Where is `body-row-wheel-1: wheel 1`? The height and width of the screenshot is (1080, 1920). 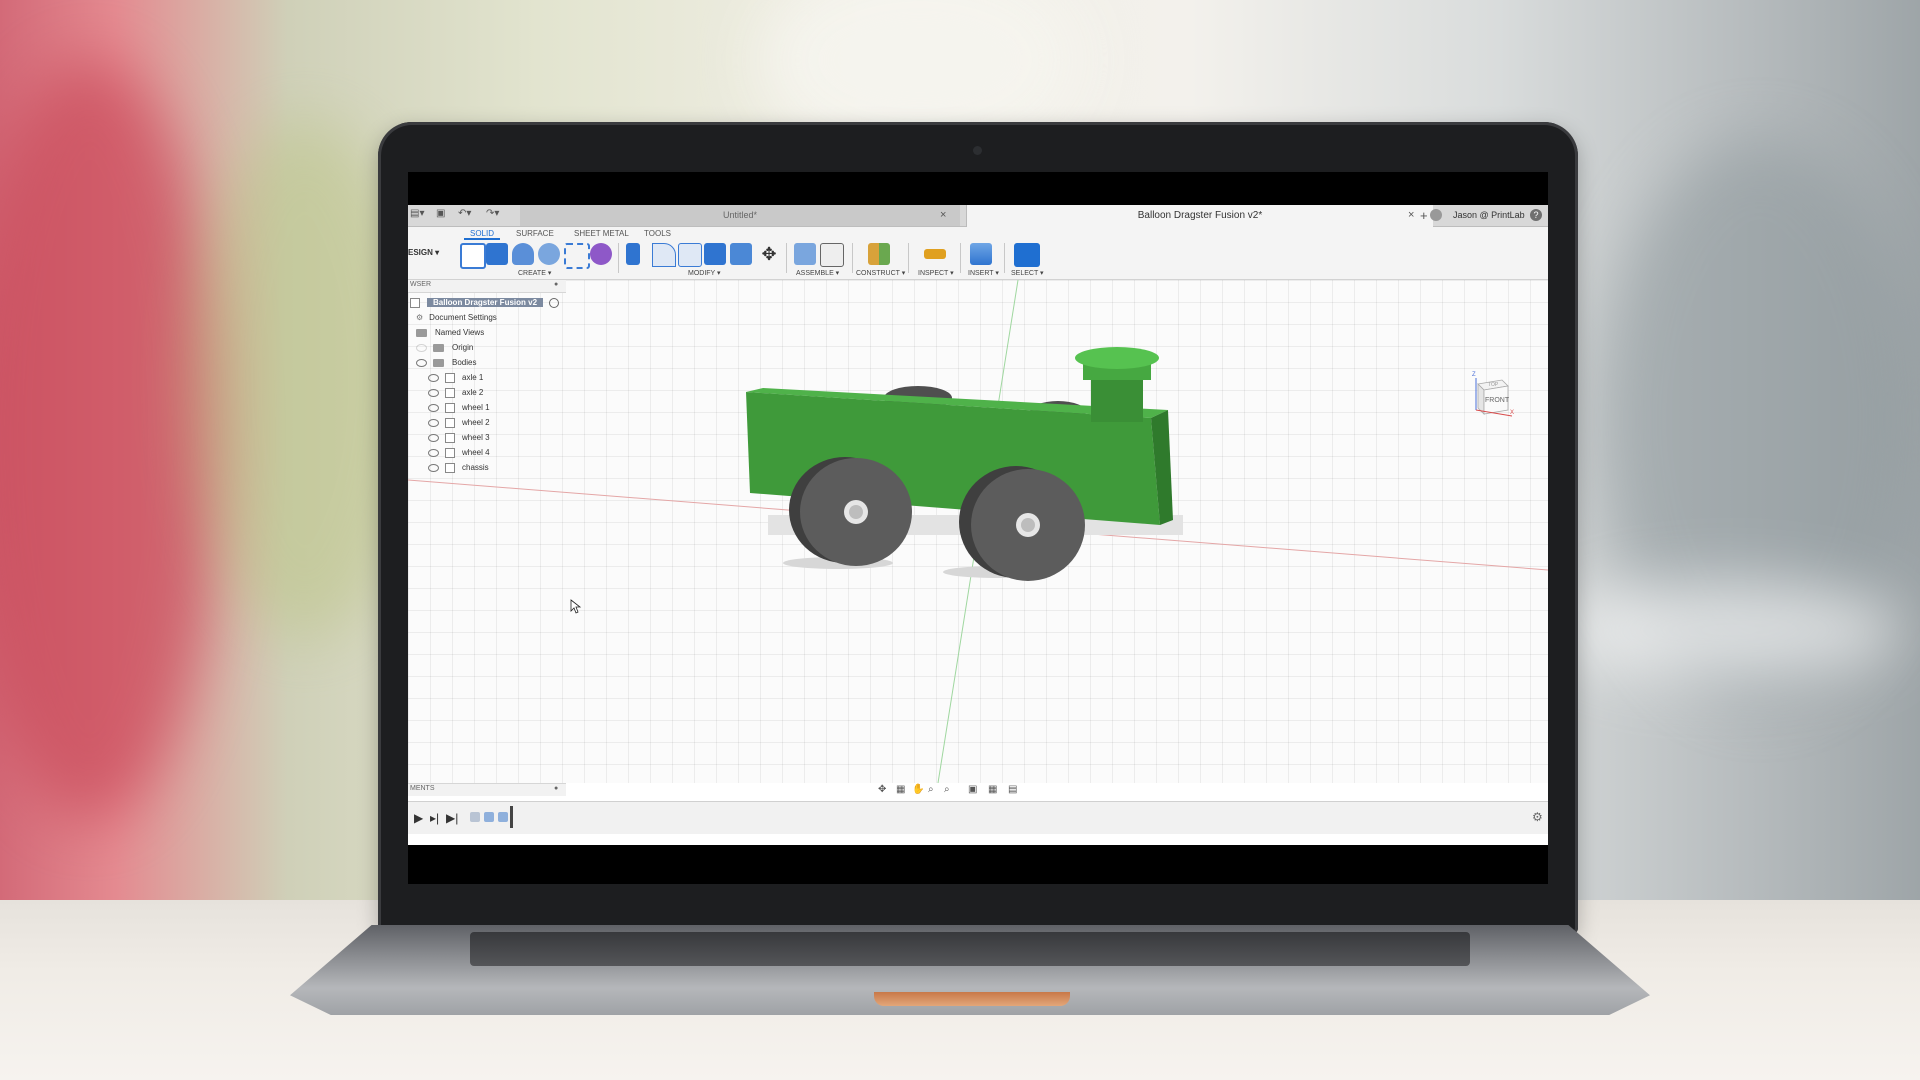
body-row-wheel-1: wheel 1 is located at coordinates (459, 408).